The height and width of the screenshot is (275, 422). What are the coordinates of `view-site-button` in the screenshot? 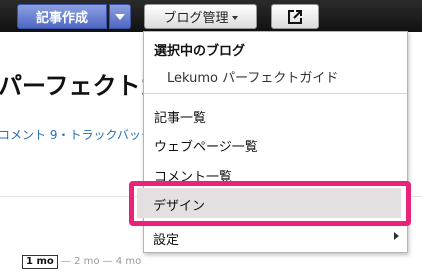 It's located at (295, 16).